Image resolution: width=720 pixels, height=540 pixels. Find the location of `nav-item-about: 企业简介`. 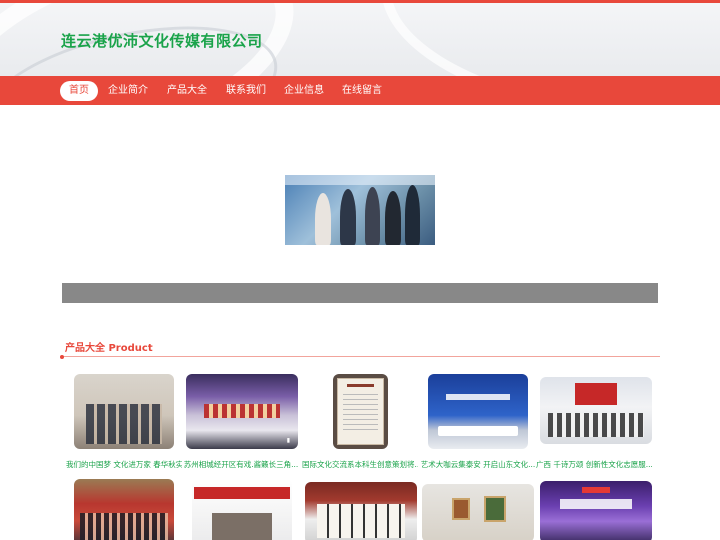

nav-item-about: 企业简介 is located at coordinates (128, 91).